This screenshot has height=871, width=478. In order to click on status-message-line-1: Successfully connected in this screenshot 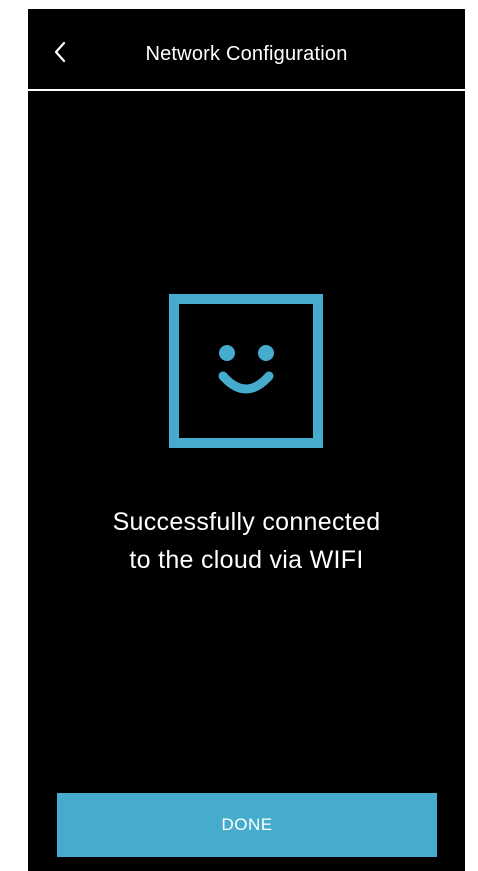, I will do `click(246, 522)`.